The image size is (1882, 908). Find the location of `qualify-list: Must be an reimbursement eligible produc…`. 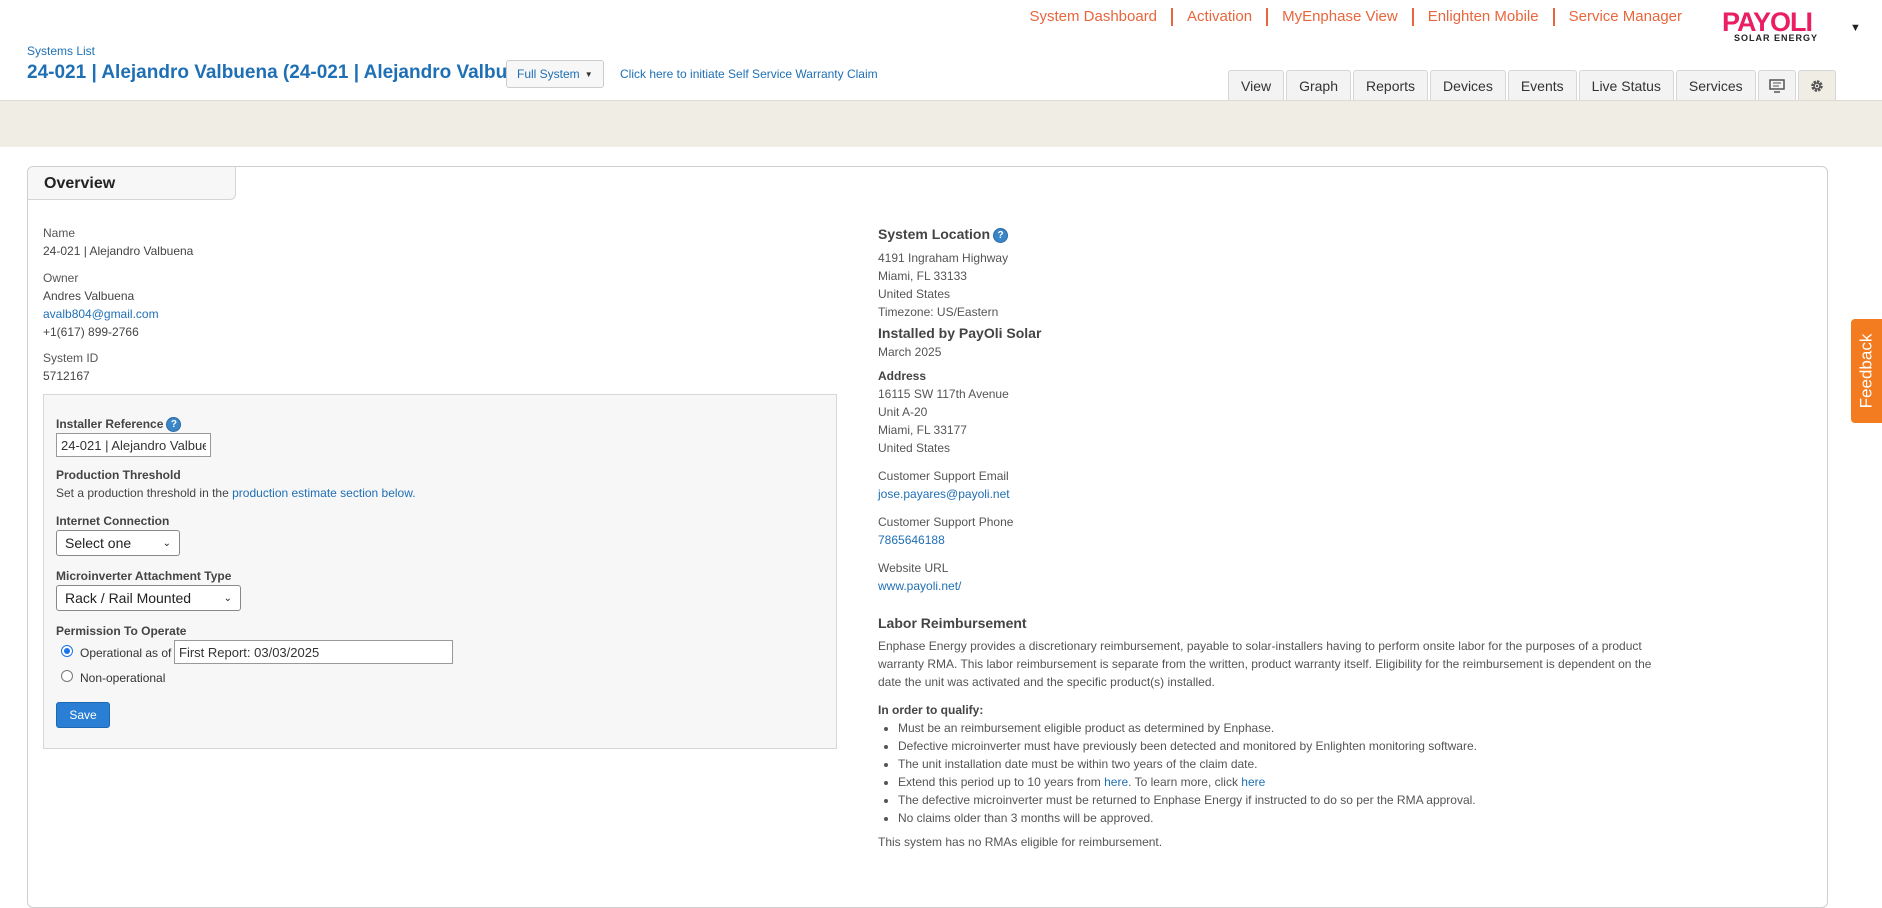

qualify-list: Must be an reimbursement eligible produc… is located at coordinates (1273, 773).